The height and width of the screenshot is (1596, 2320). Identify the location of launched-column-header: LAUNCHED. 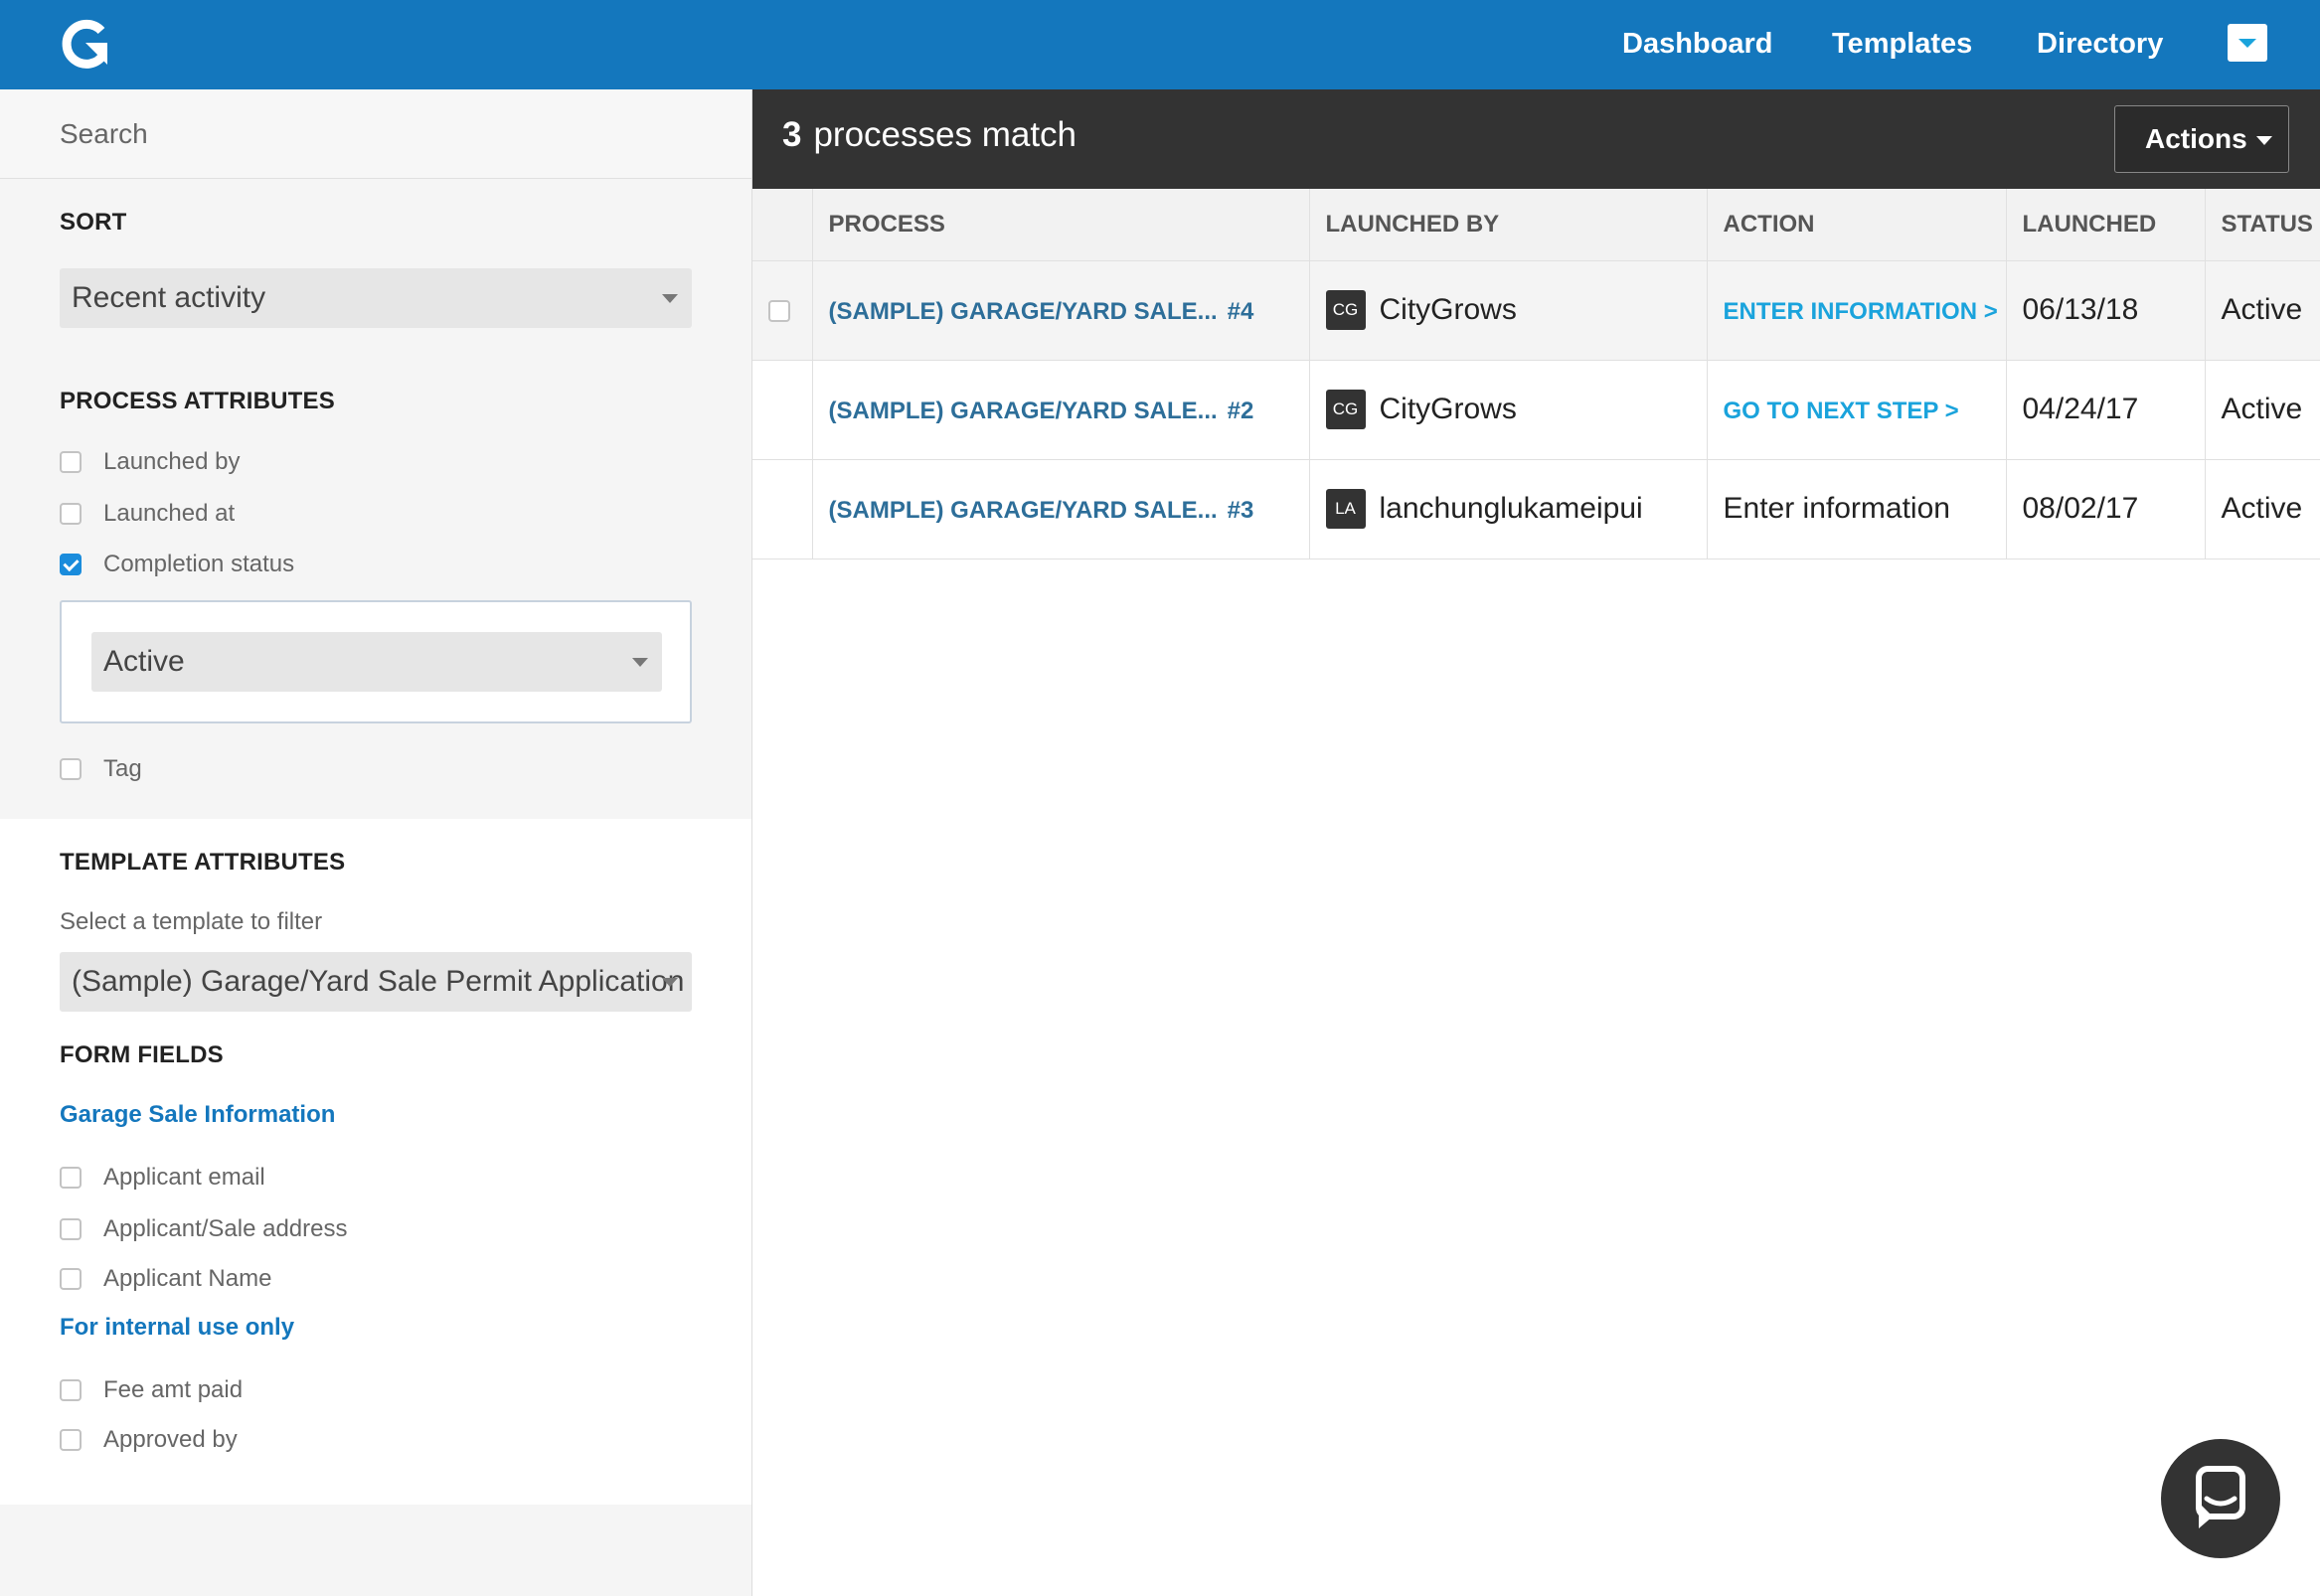
(2106, 225).